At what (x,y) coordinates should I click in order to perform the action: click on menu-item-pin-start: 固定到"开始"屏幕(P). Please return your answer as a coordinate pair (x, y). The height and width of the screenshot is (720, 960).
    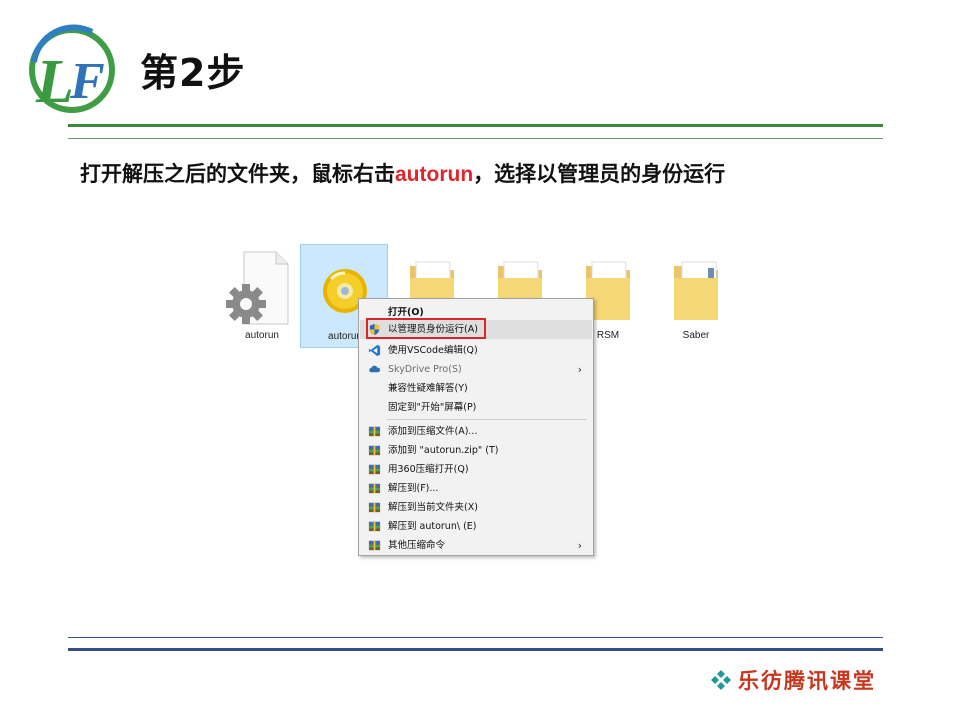
    Looking at the image, I should click on (476, 407).